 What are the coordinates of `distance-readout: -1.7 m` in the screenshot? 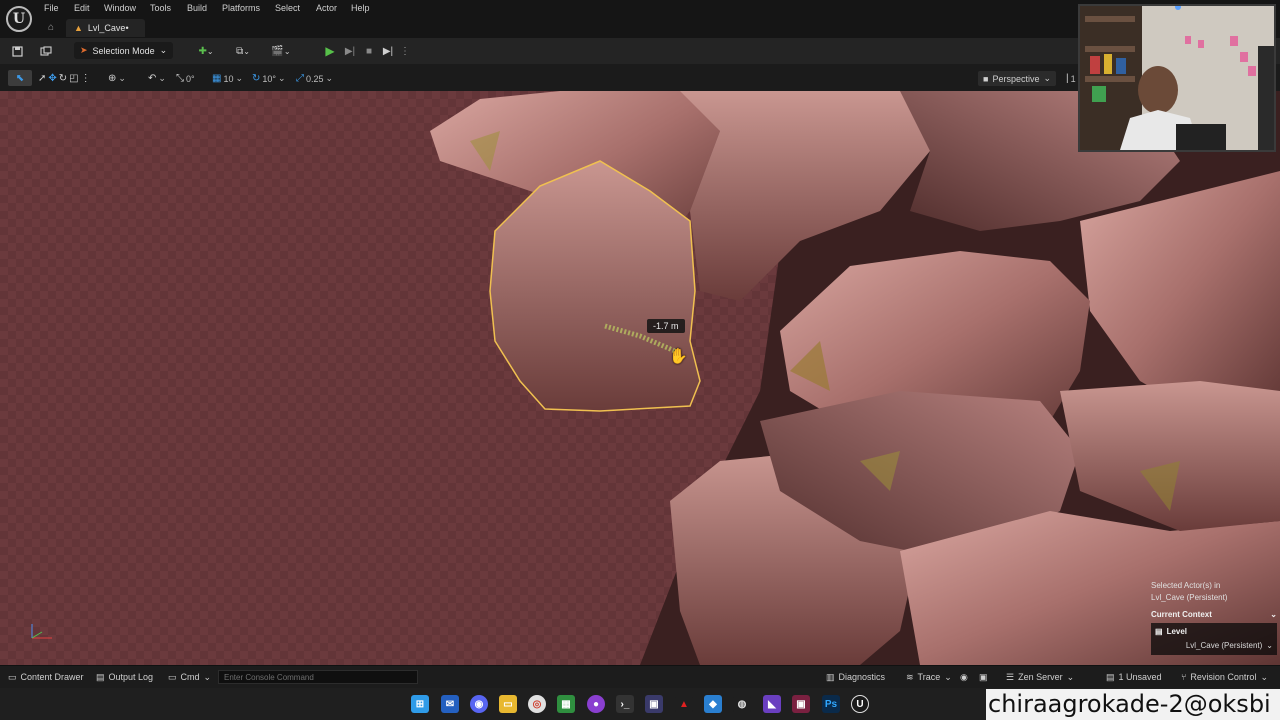 It's located at (666, 326).